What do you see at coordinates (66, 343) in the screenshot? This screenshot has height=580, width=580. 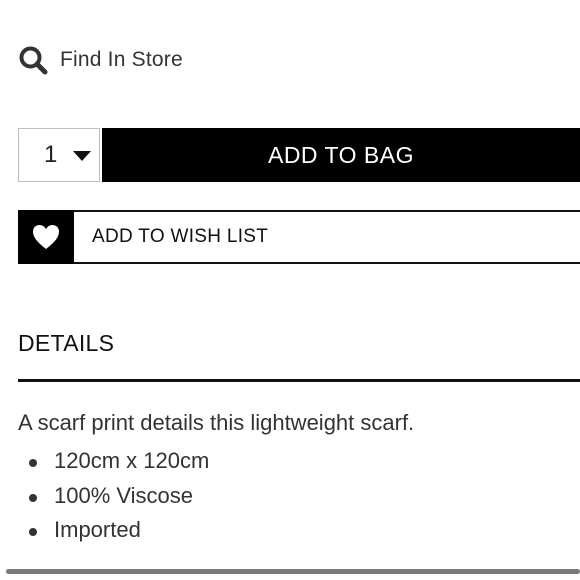 I see `details-heading: DETAILS` at bounding box center [66, 343].